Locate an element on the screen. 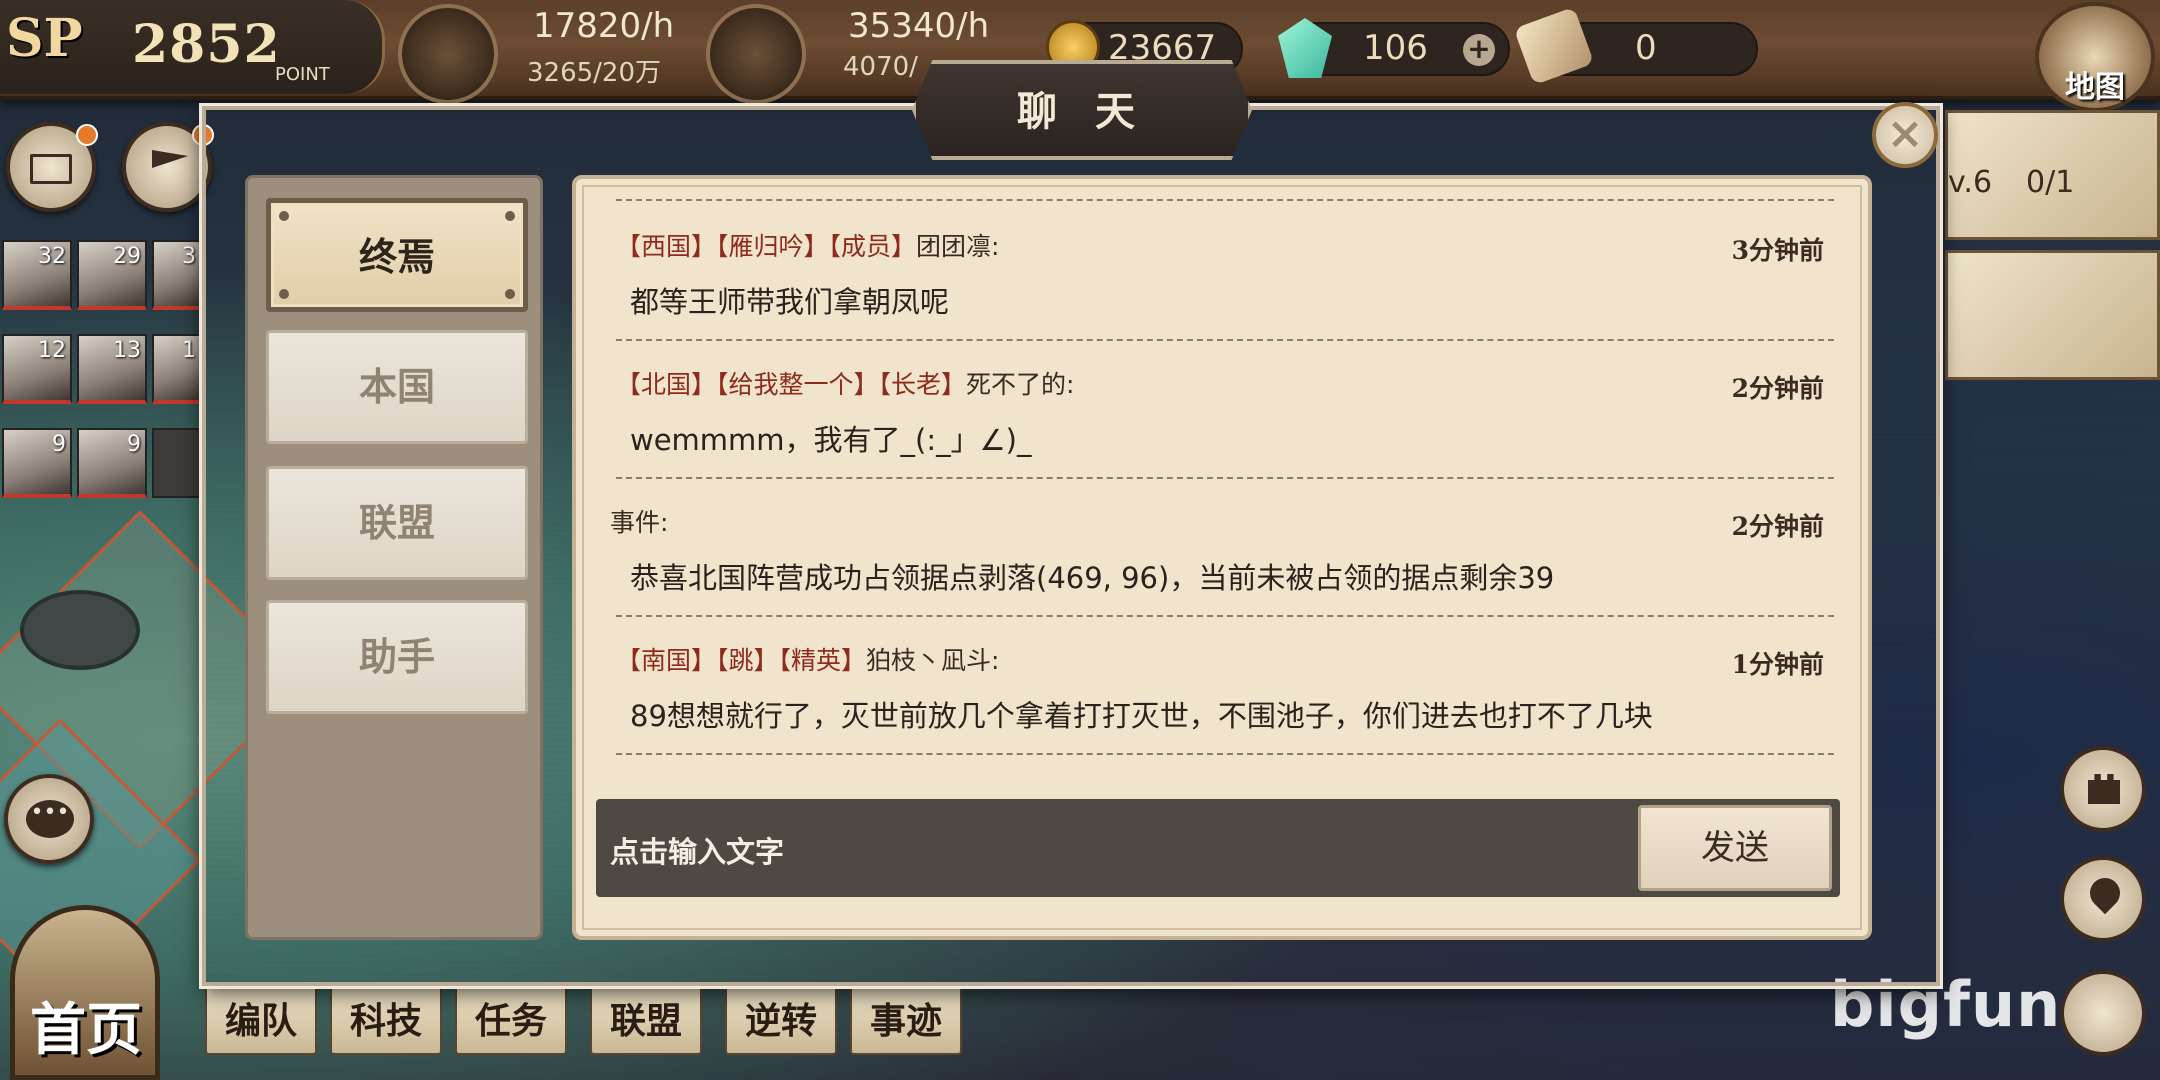  quest-panel: v.6 0/1 is located at coordinates (2052, 175).